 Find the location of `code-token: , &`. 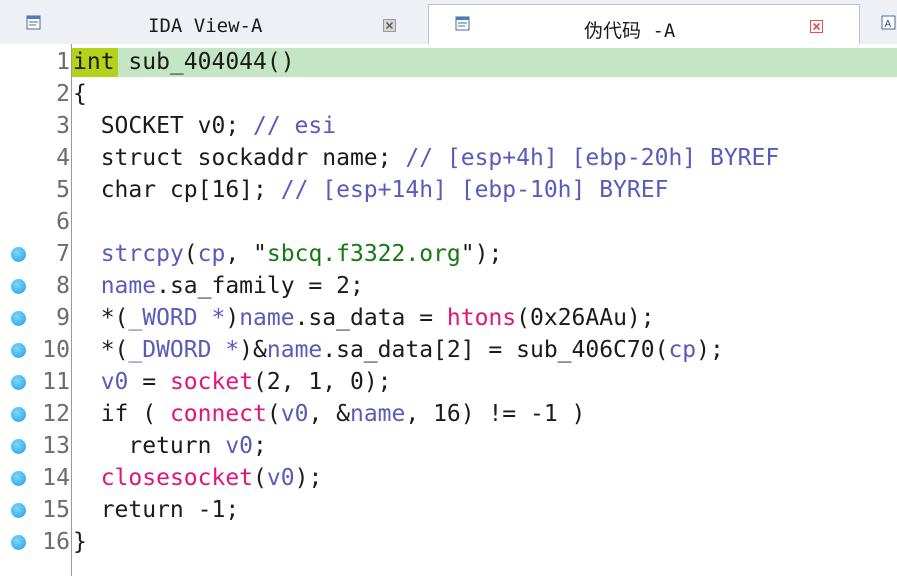

code-token: , & is located at coordinates (329, 414).